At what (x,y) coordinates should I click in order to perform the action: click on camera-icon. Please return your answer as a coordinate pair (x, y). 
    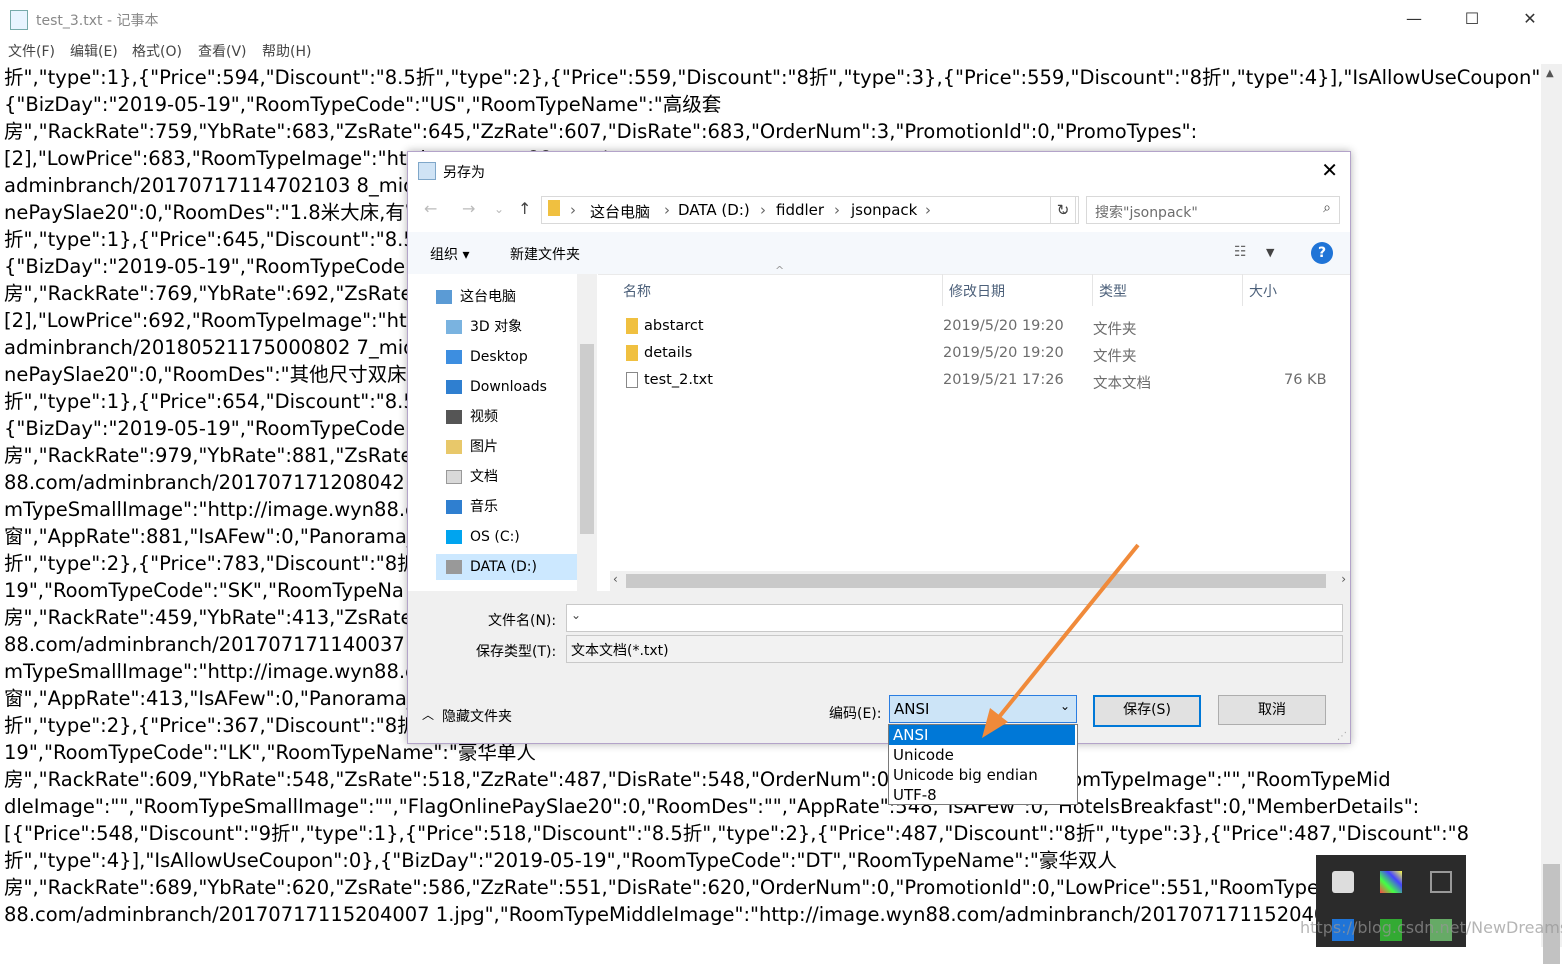
    Looking at the image, I should click on (1441, 882).